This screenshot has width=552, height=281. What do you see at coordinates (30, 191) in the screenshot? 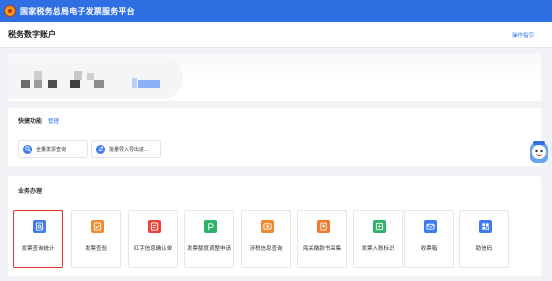
I see `business-title: 业务办理` at bounding box center [30, 191].